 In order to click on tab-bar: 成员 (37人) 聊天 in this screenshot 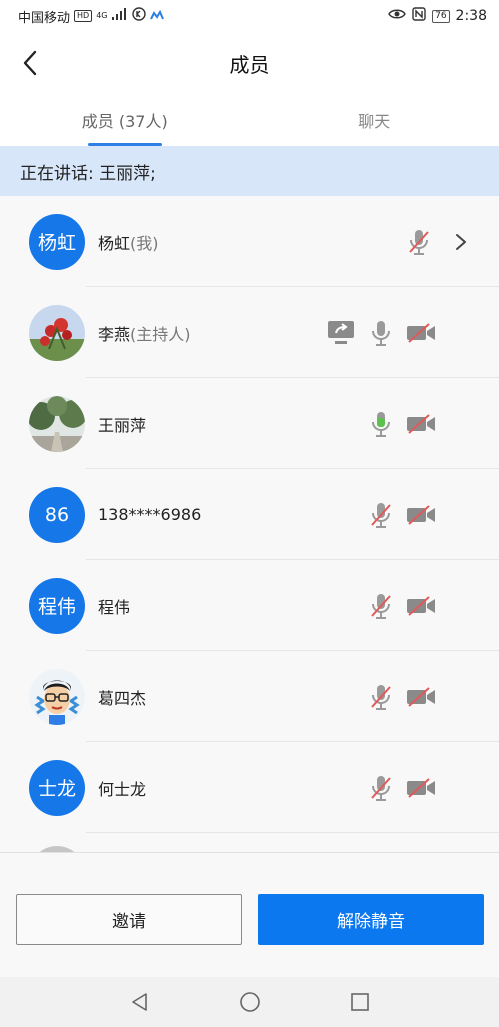, I will do `click(249, 120)`.